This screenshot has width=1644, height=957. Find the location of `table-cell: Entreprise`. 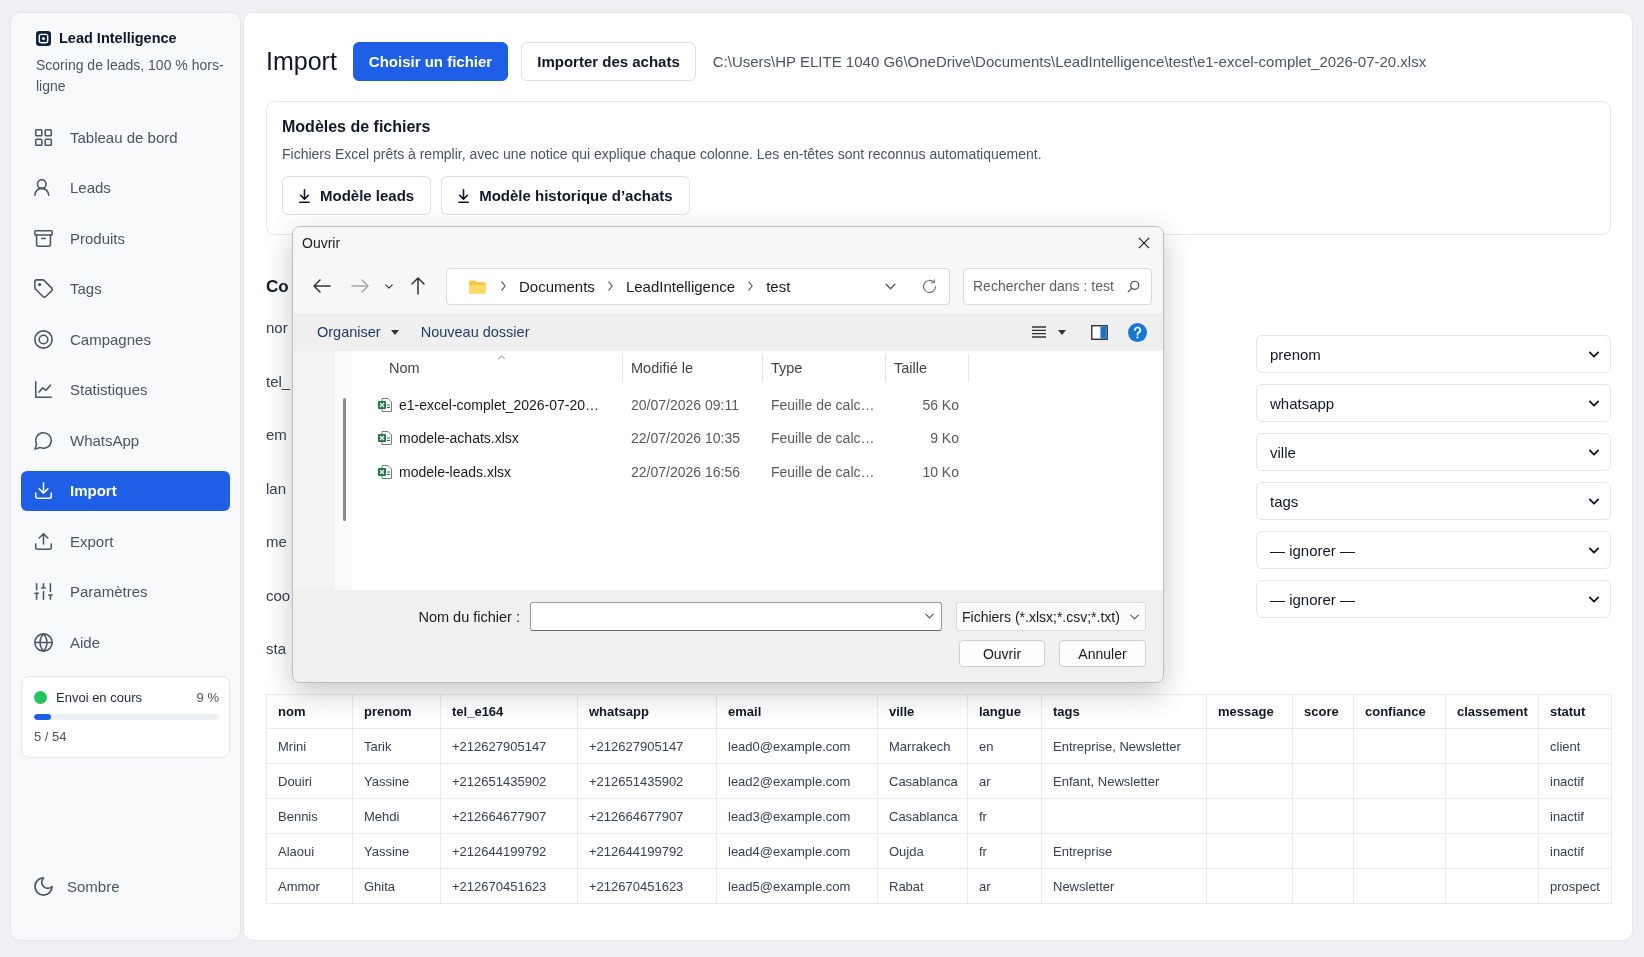

table-cell: Entreprise is located at coordinates (1083, 851).